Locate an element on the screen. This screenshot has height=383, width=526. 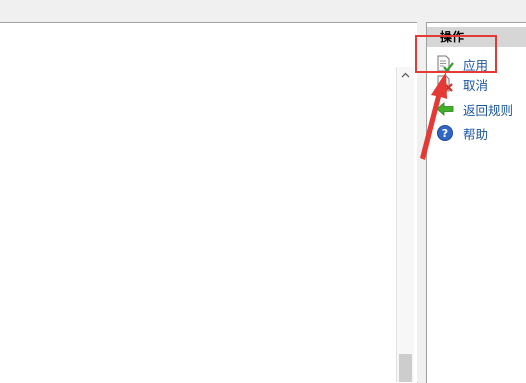
window-top-strip is located at coordinates (263, 11).